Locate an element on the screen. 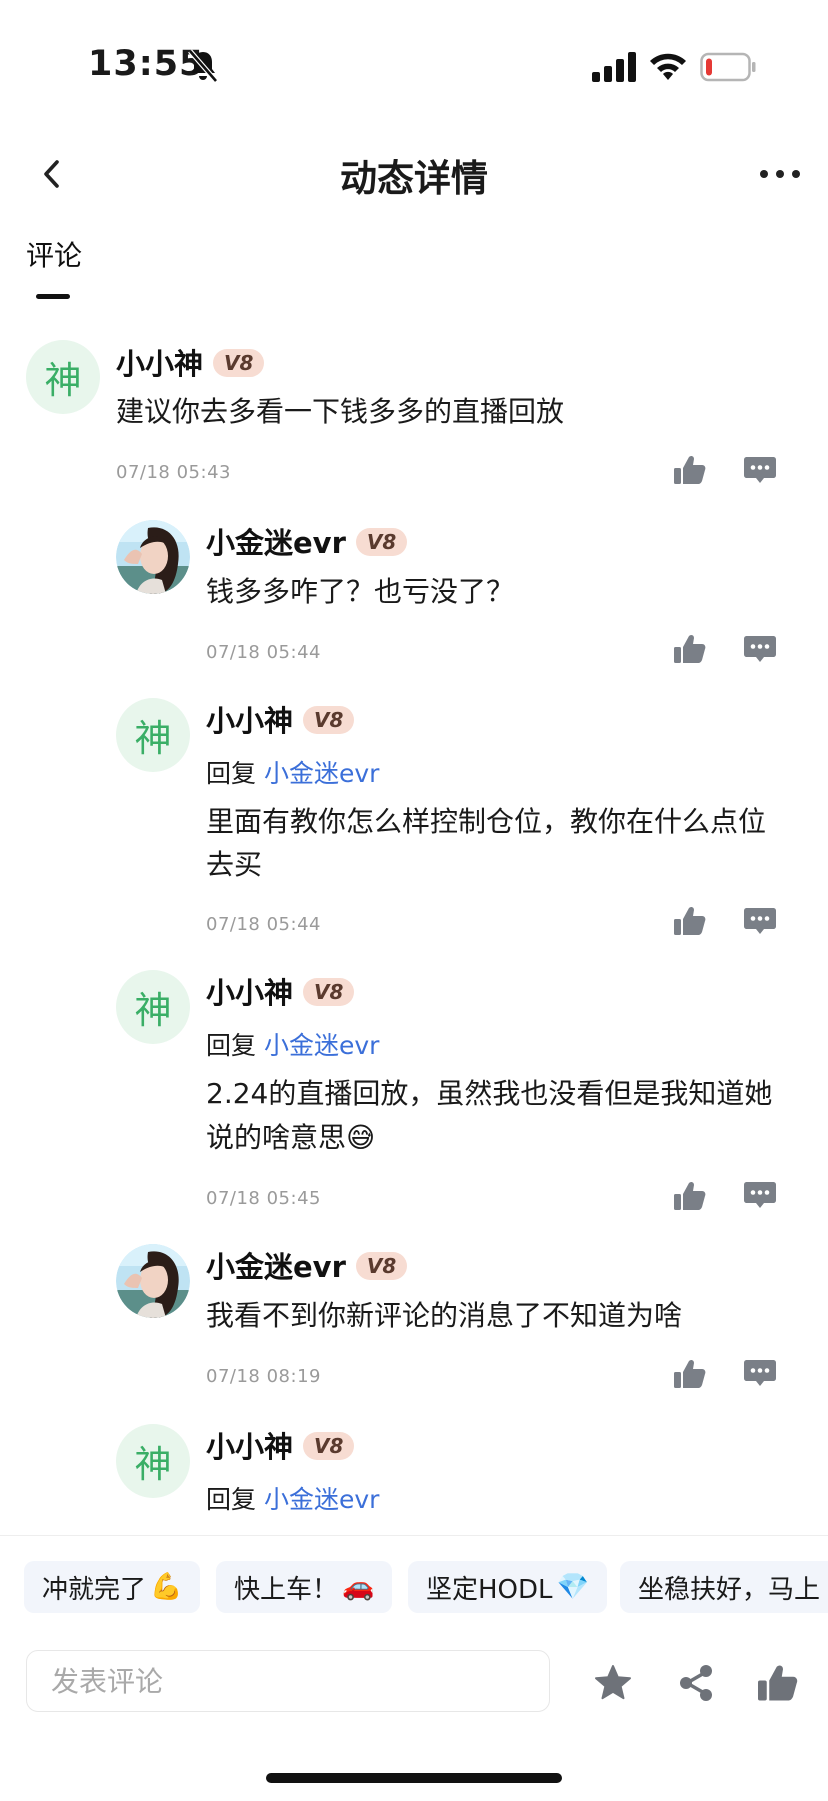 Image resolution: width=828 pixels, height=1801 pixels. quick-reply-divider is located at coordinates (414, 1535).